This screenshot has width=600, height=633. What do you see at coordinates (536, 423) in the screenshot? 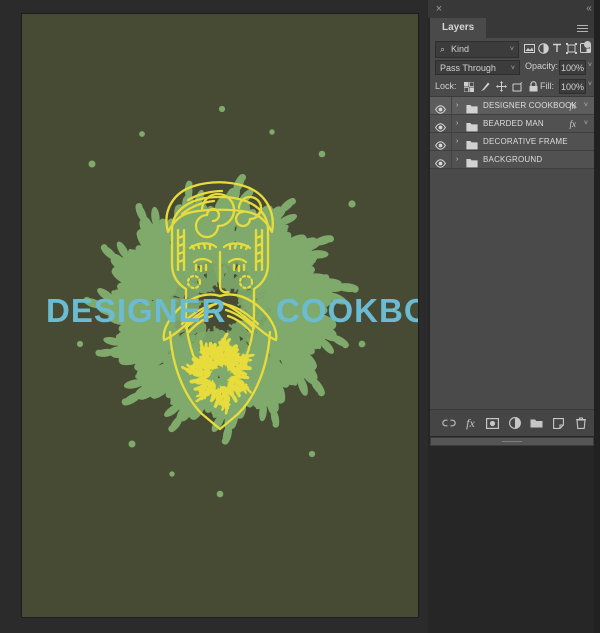
I see `new-group-icon` at bounding box center [536, 423].